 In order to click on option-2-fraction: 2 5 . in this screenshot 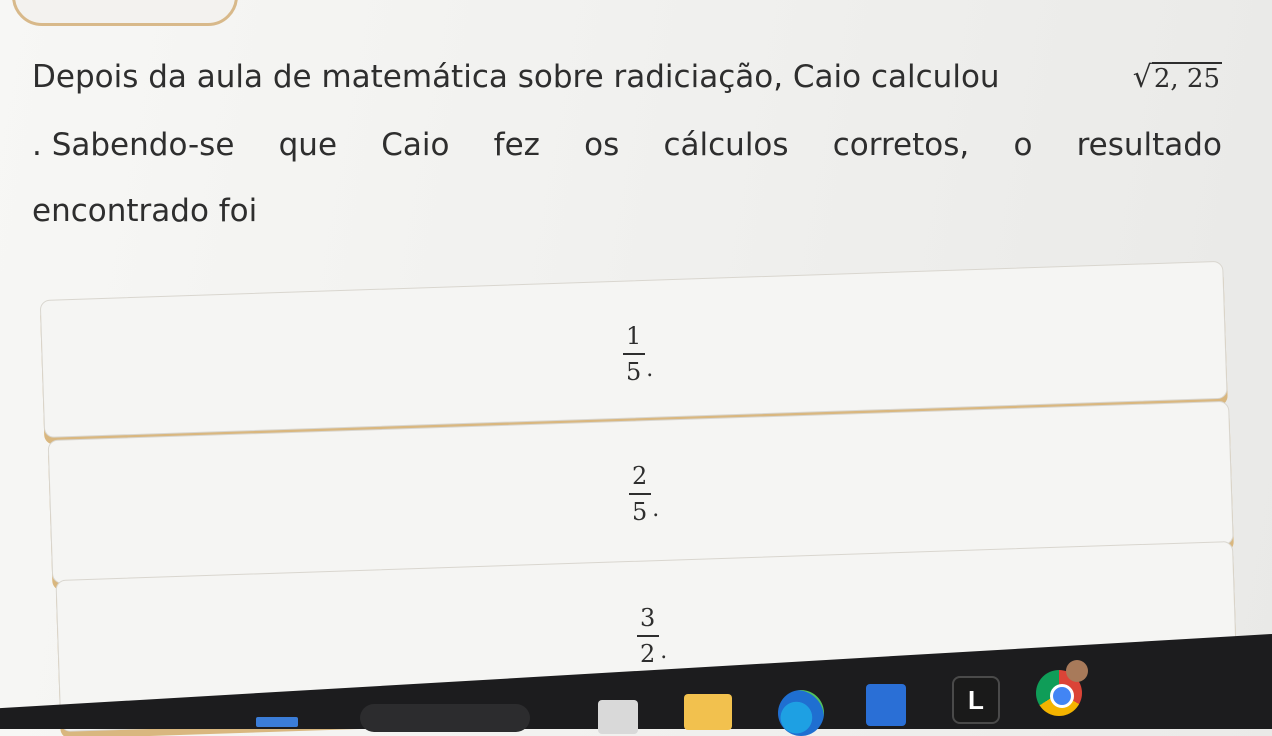, I will do `click(643, 494)`.